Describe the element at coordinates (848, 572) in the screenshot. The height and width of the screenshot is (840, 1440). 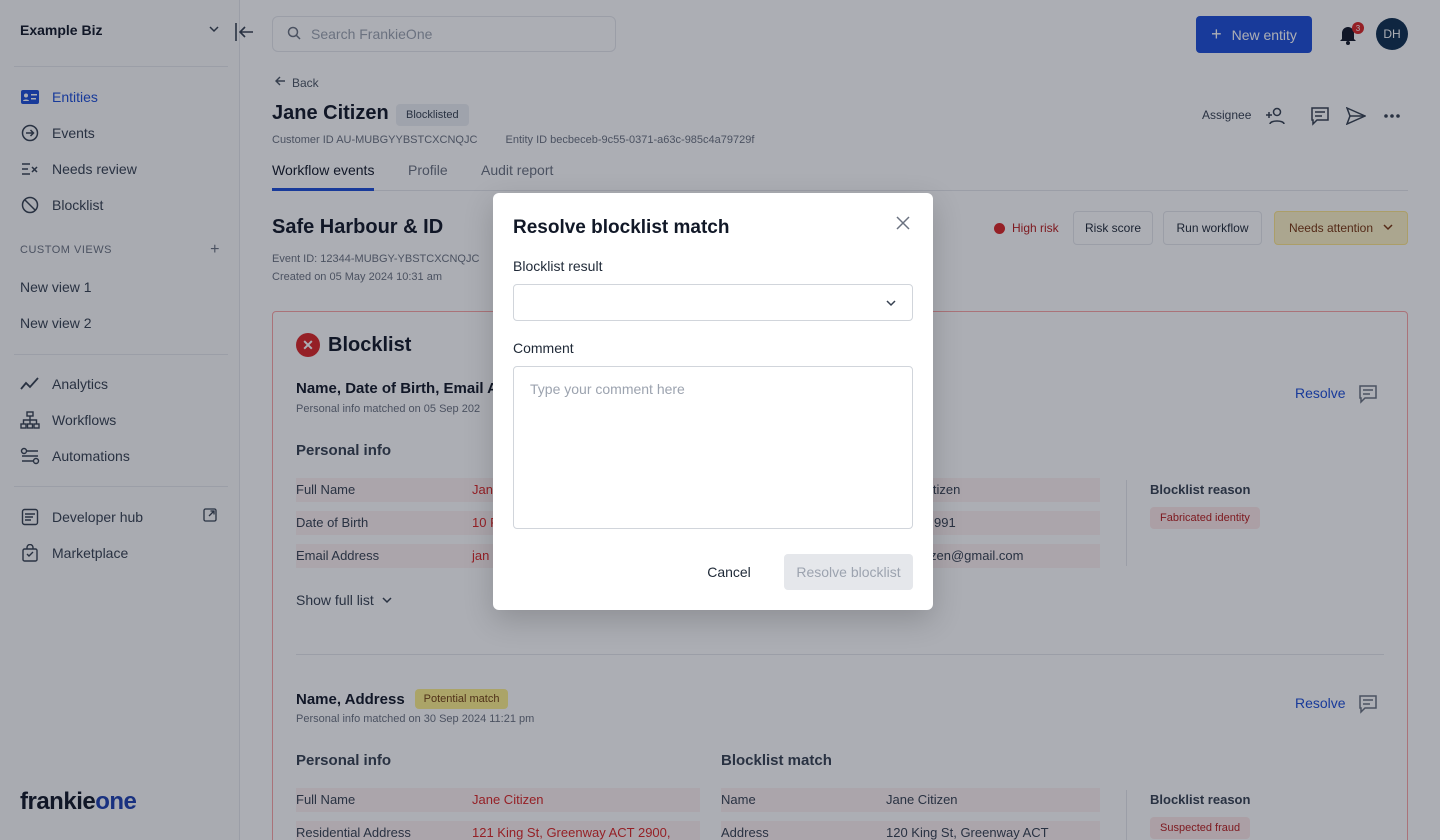
I see `resolve-blocklist-button: Resolve blocklist` at that location.